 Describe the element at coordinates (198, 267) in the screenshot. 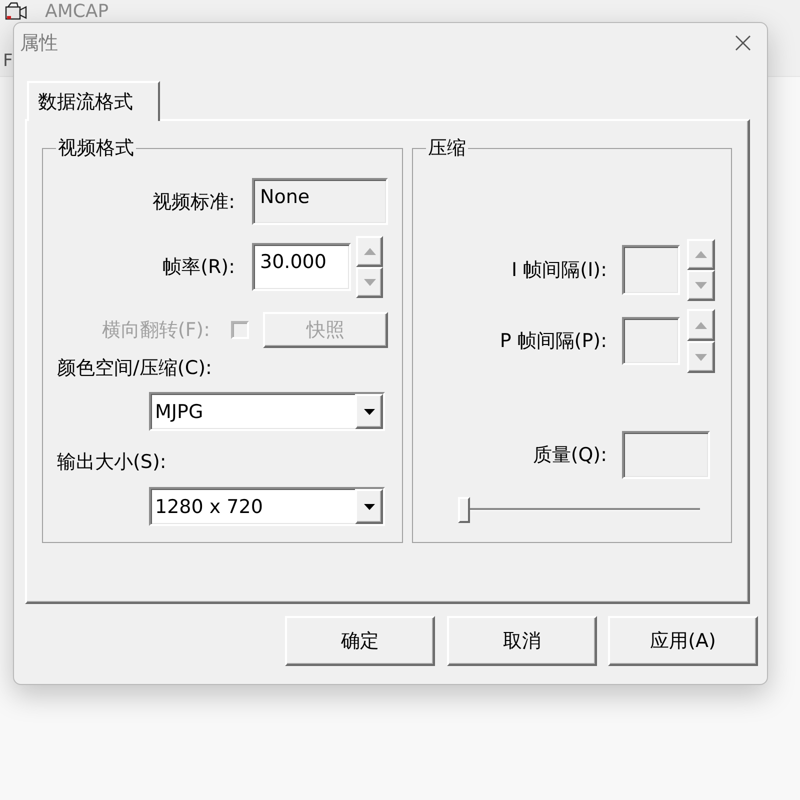

I see `field-label: 帧率(R):` at that location.